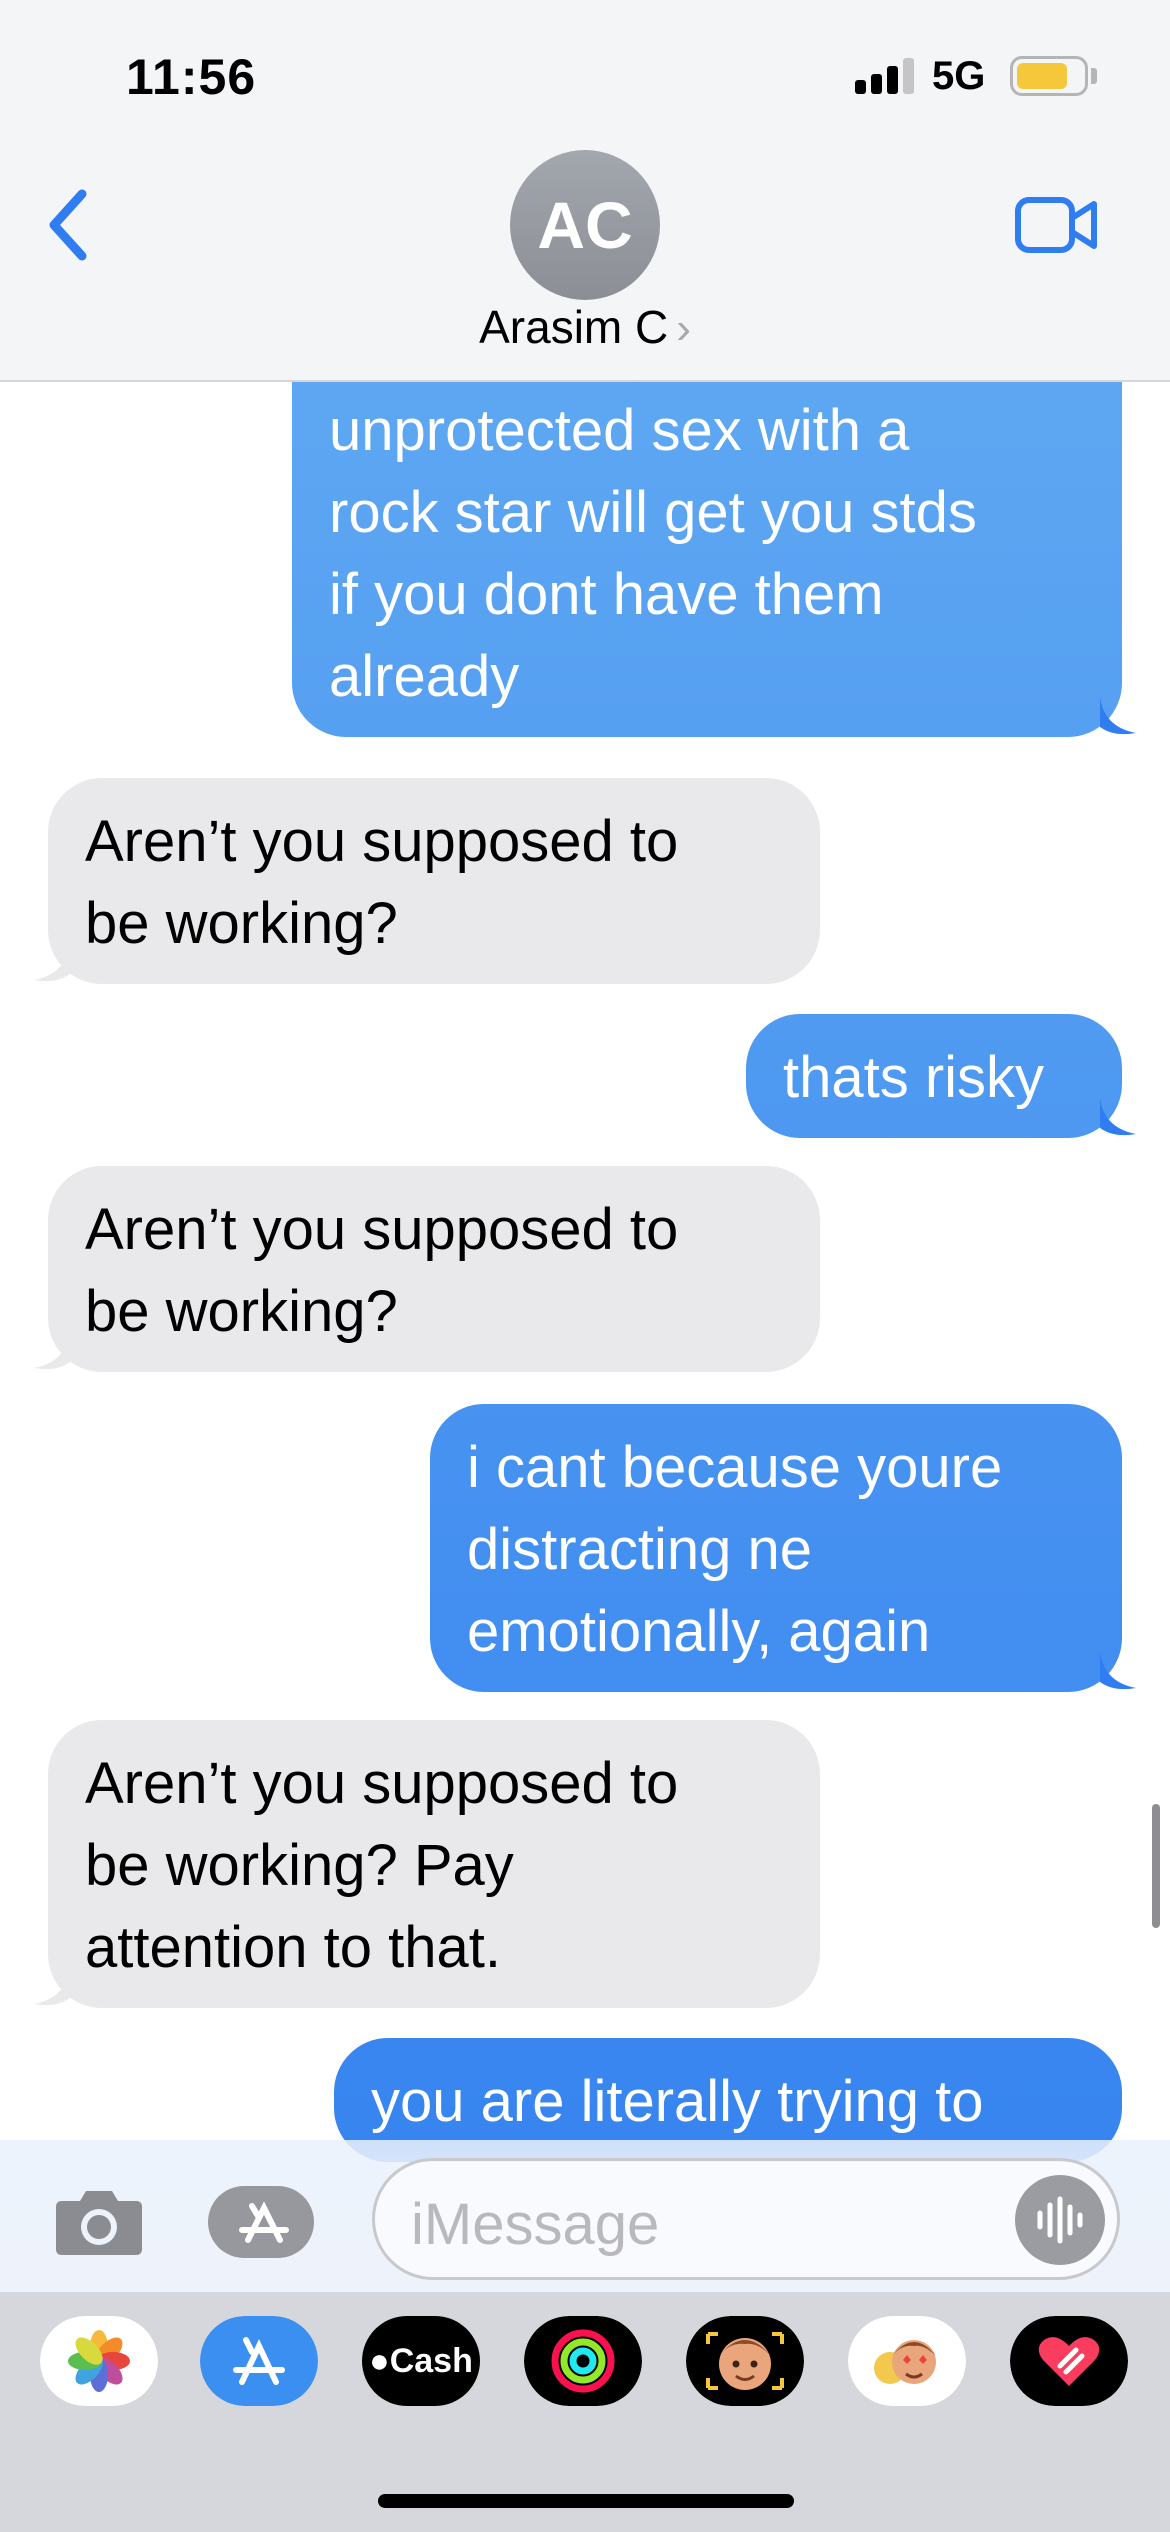 This screenshot has height=2532, width=1170. I want to click on sent-message-bubble: thats risky, so click(934, 1076).